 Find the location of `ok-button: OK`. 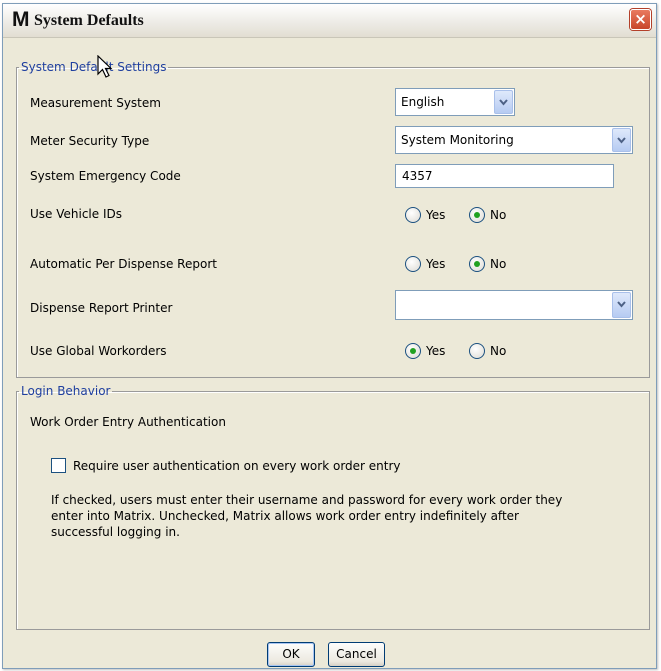

ok-button: OK is located at coordinates (291, 654).